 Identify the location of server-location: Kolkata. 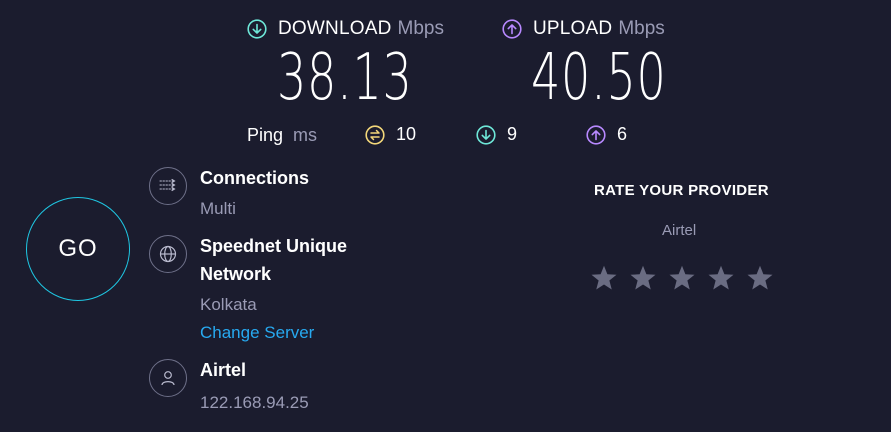
(228, 304).